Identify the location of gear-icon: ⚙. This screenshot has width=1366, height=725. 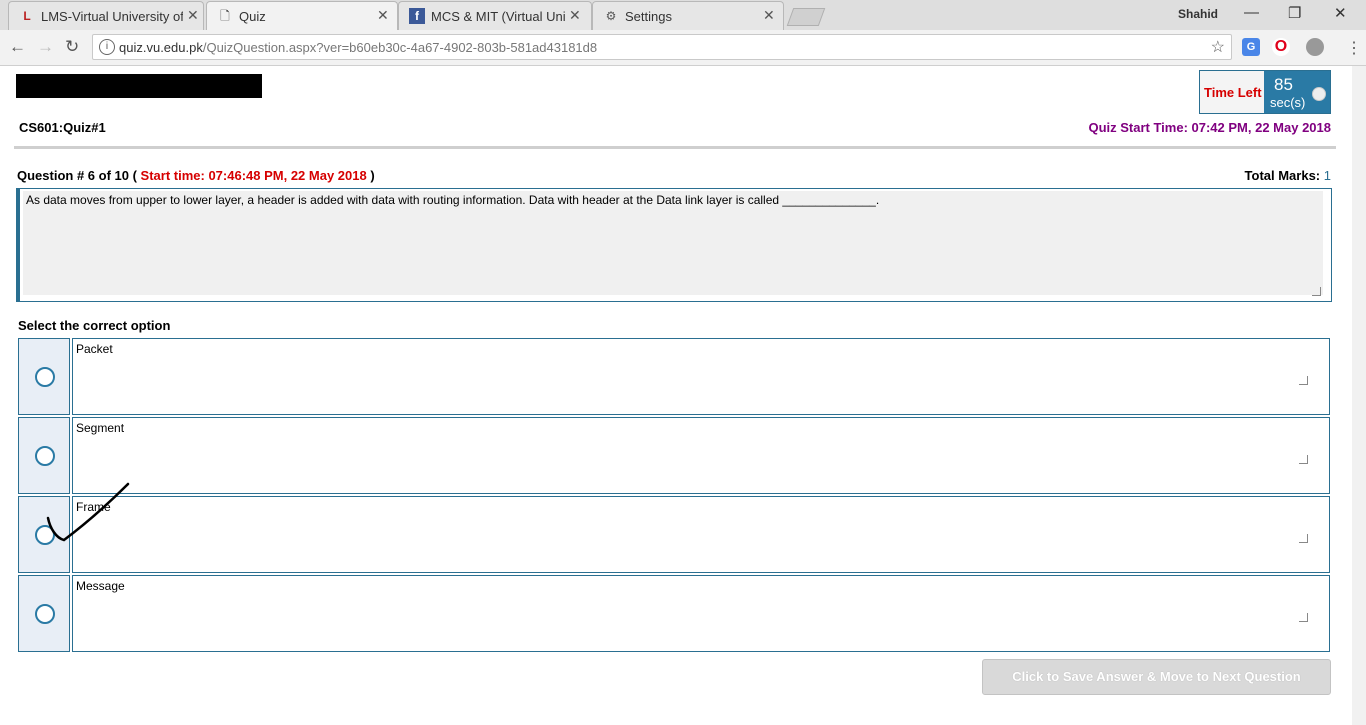
(611, 16).